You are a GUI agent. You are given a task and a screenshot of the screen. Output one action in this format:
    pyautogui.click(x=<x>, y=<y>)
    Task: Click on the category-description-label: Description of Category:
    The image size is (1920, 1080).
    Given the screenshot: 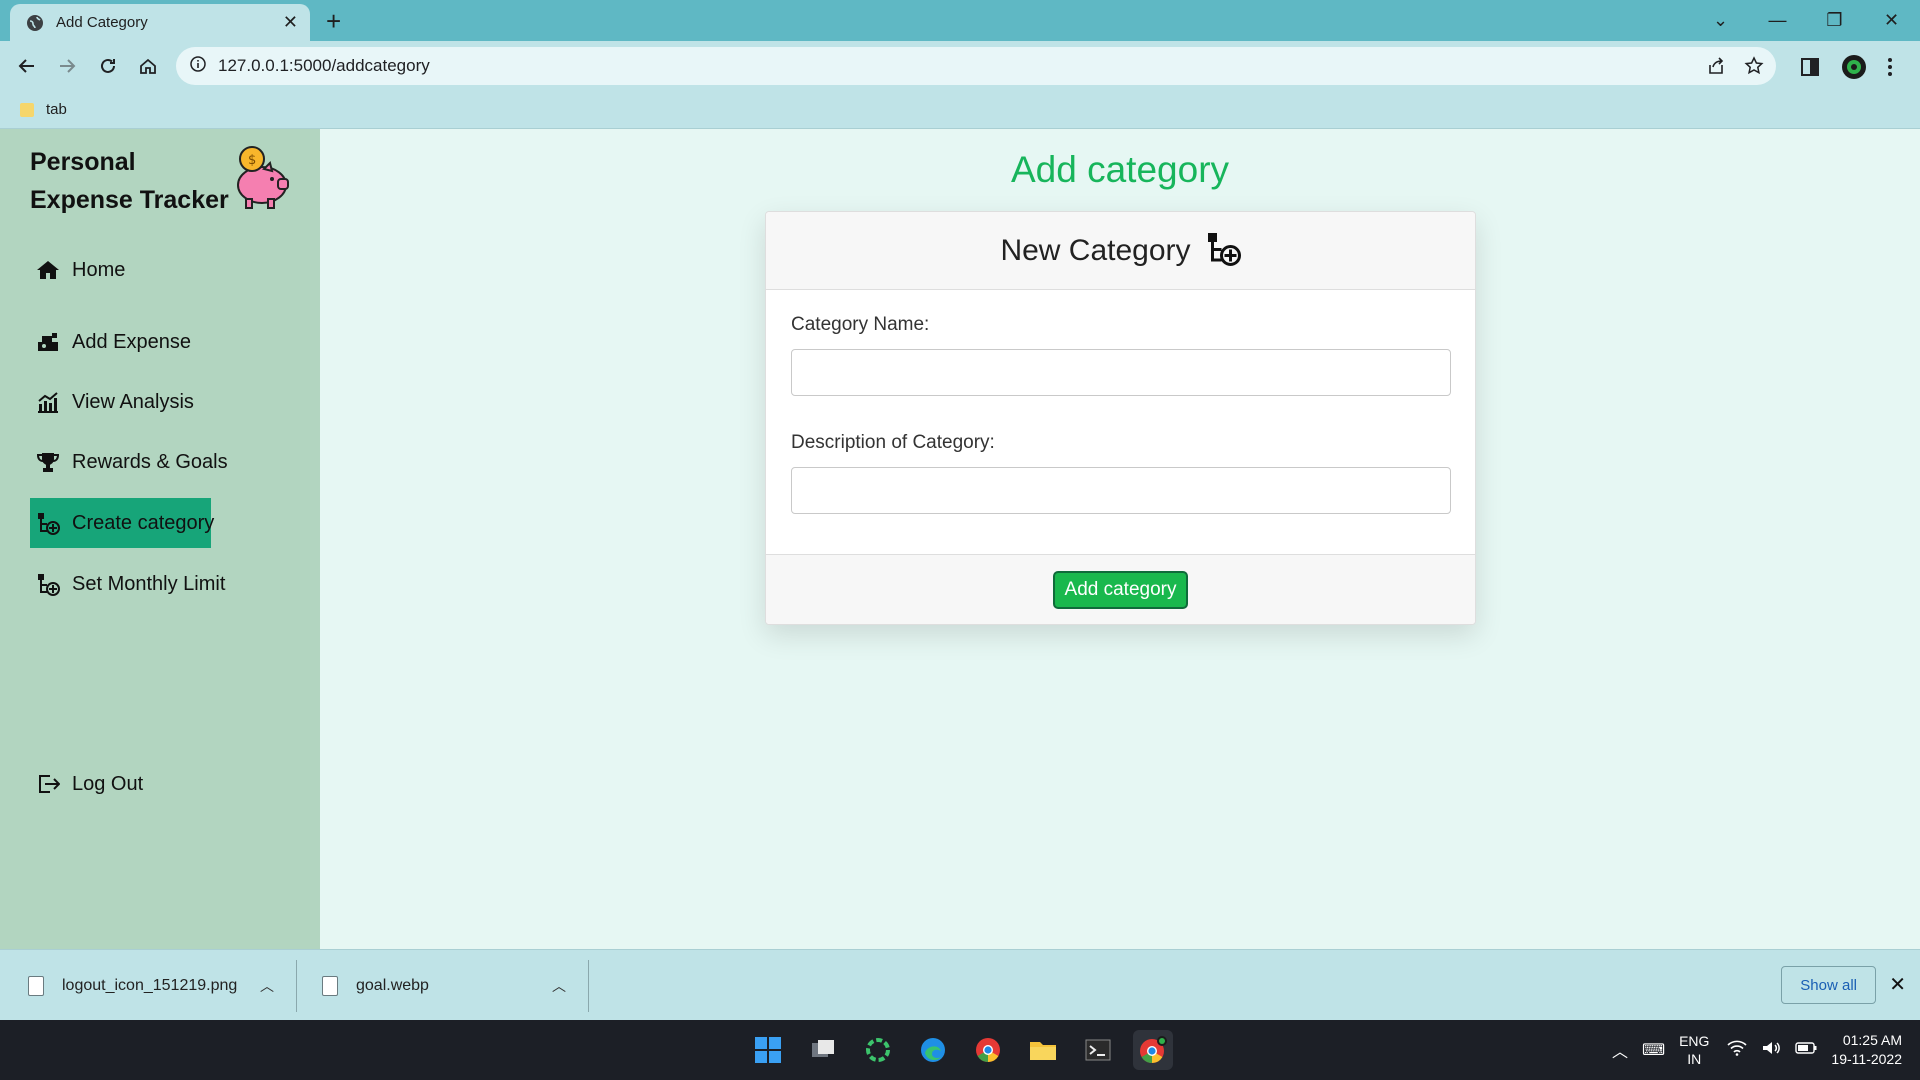 What is the action you would take?
    pyautogui.click(x=893, y=442)
    